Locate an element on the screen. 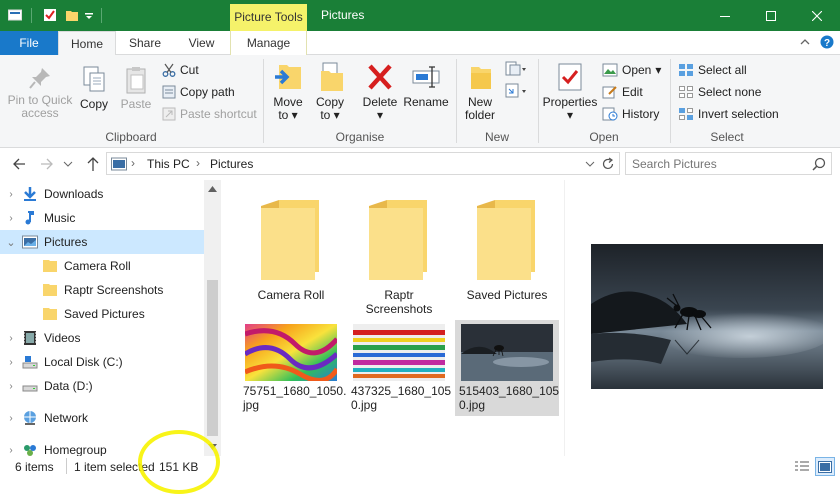  back-arrow-icon is located at coordinates (19, 164).